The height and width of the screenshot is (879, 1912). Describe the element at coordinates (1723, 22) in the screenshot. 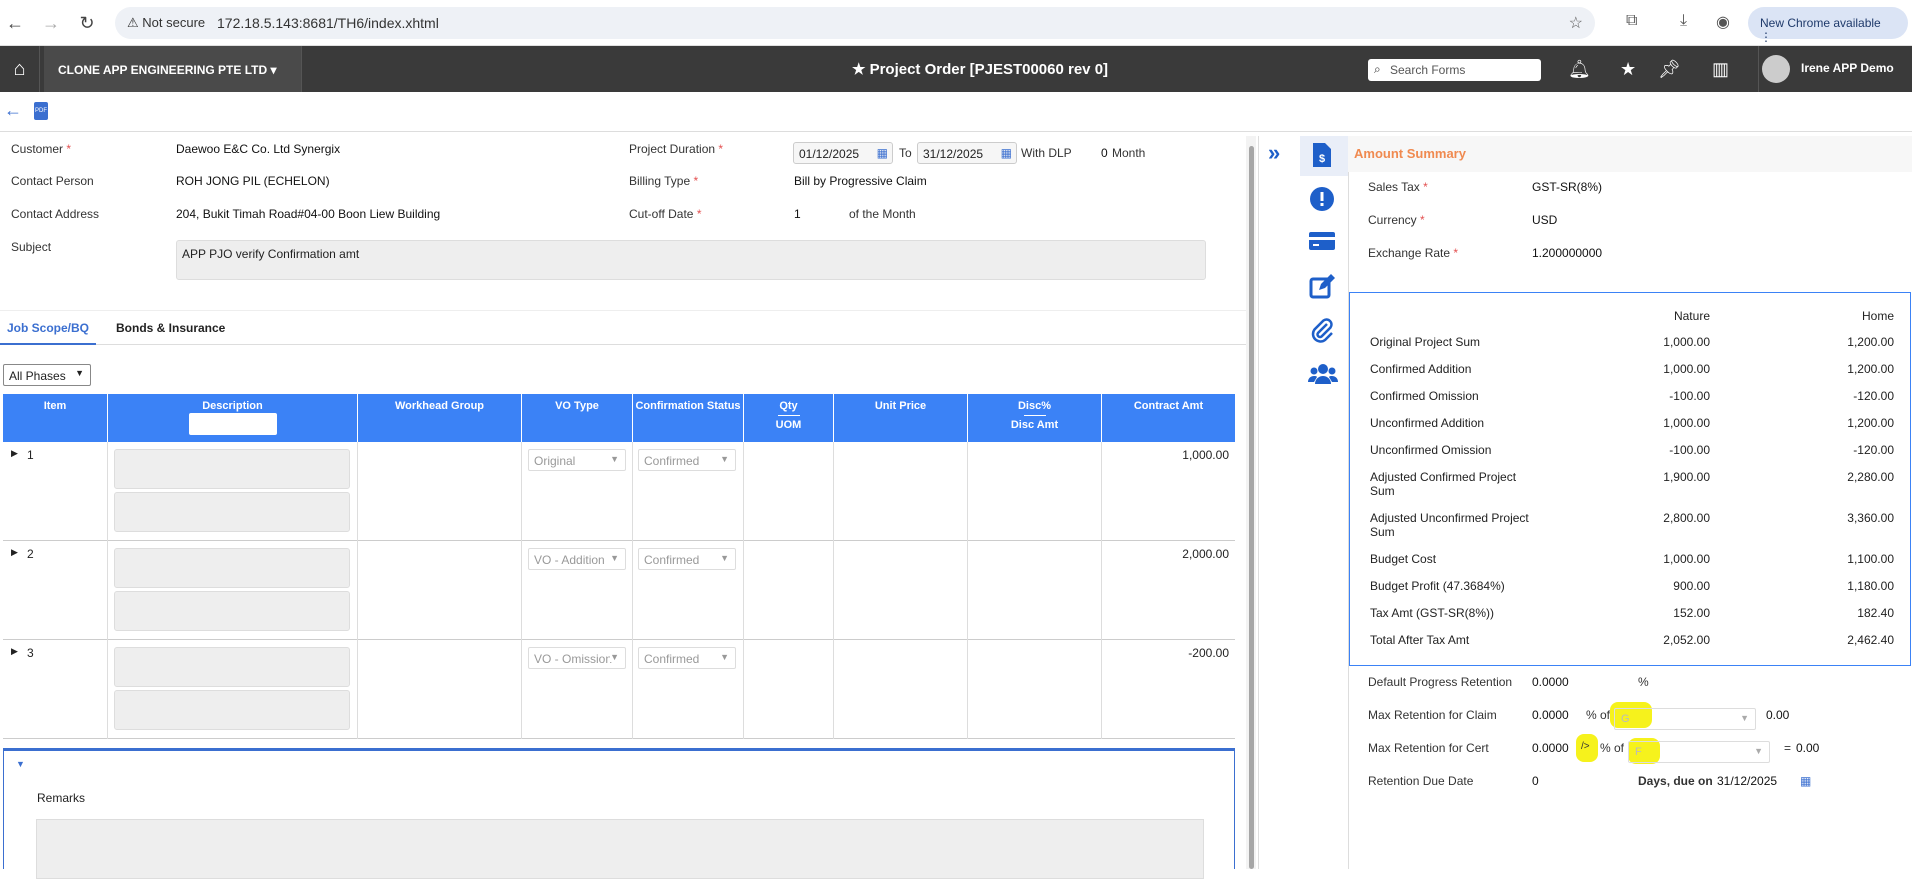

I see `profile-icon: ◉` at that location.